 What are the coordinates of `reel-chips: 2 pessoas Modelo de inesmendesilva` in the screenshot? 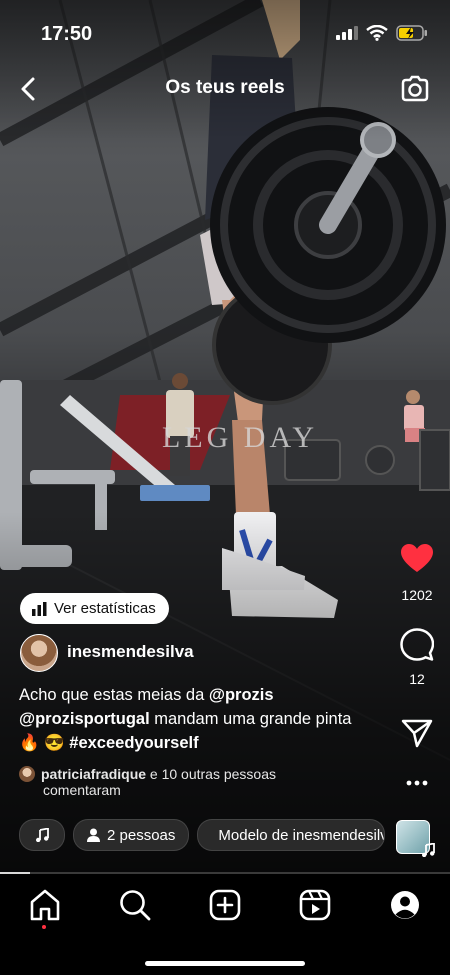 It's located at (202, 835).